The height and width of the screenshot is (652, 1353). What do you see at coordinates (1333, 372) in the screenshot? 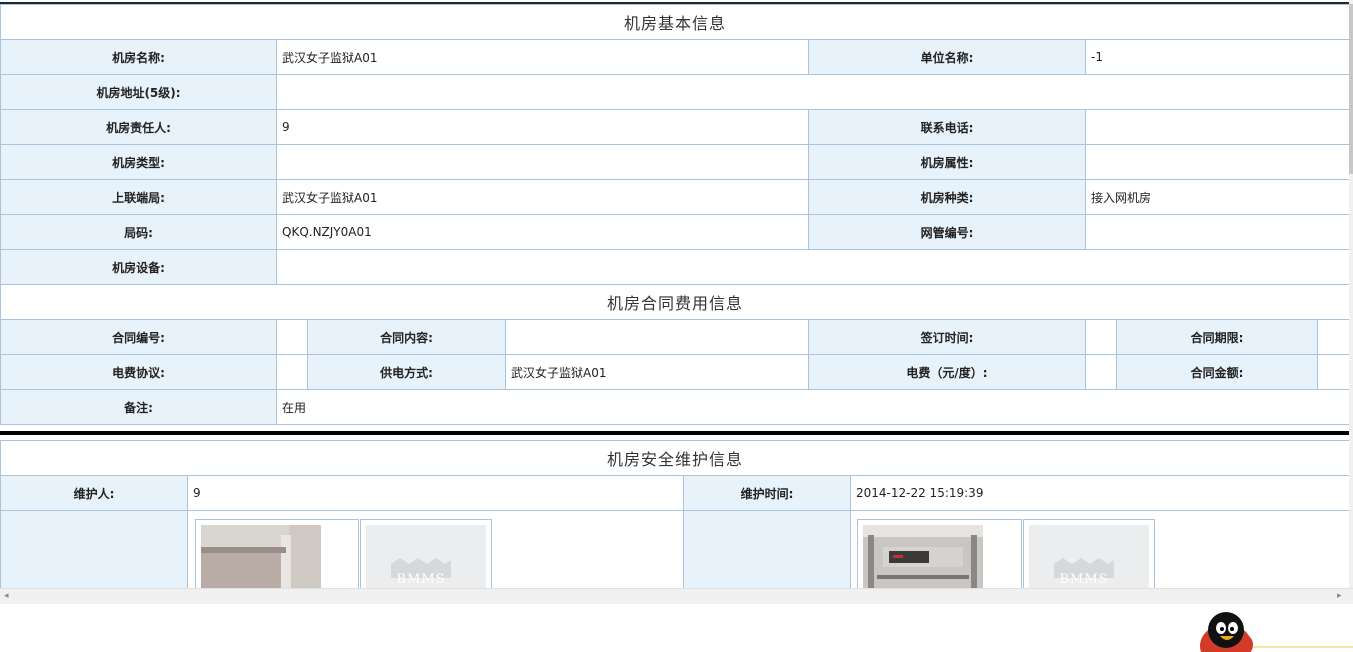
I see `contract-amount-value` at bounding box center [1333, 372].